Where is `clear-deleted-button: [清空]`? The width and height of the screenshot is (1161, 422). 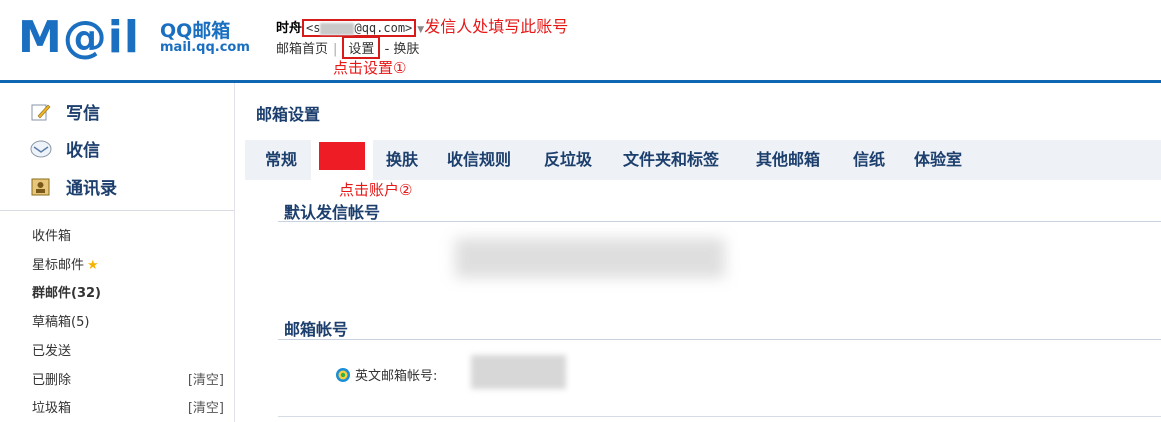 clear-deleted-button: [清空] is located at coordinates (206, 378).